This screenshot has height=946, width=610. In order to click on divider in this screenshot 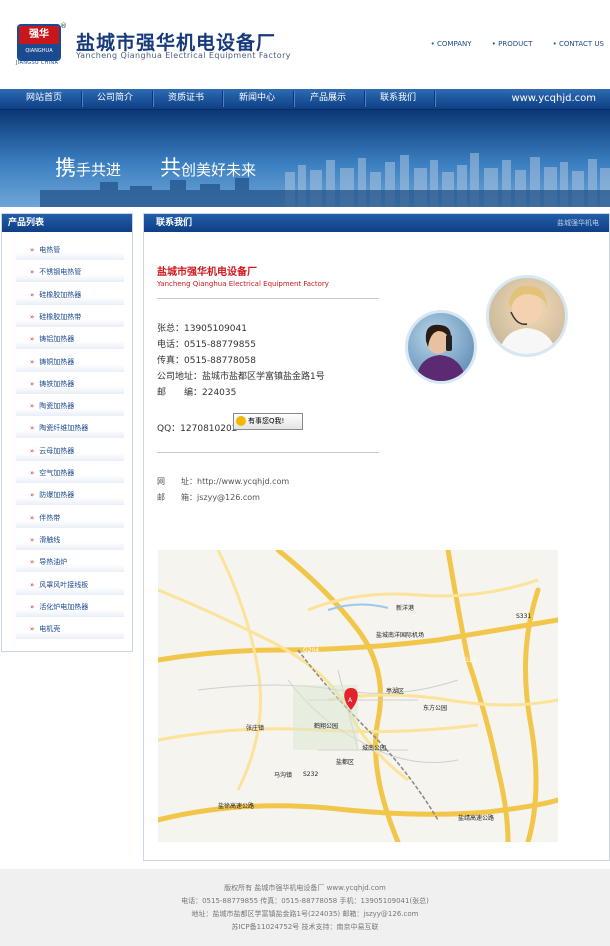, I will do `click(268, 452)`.